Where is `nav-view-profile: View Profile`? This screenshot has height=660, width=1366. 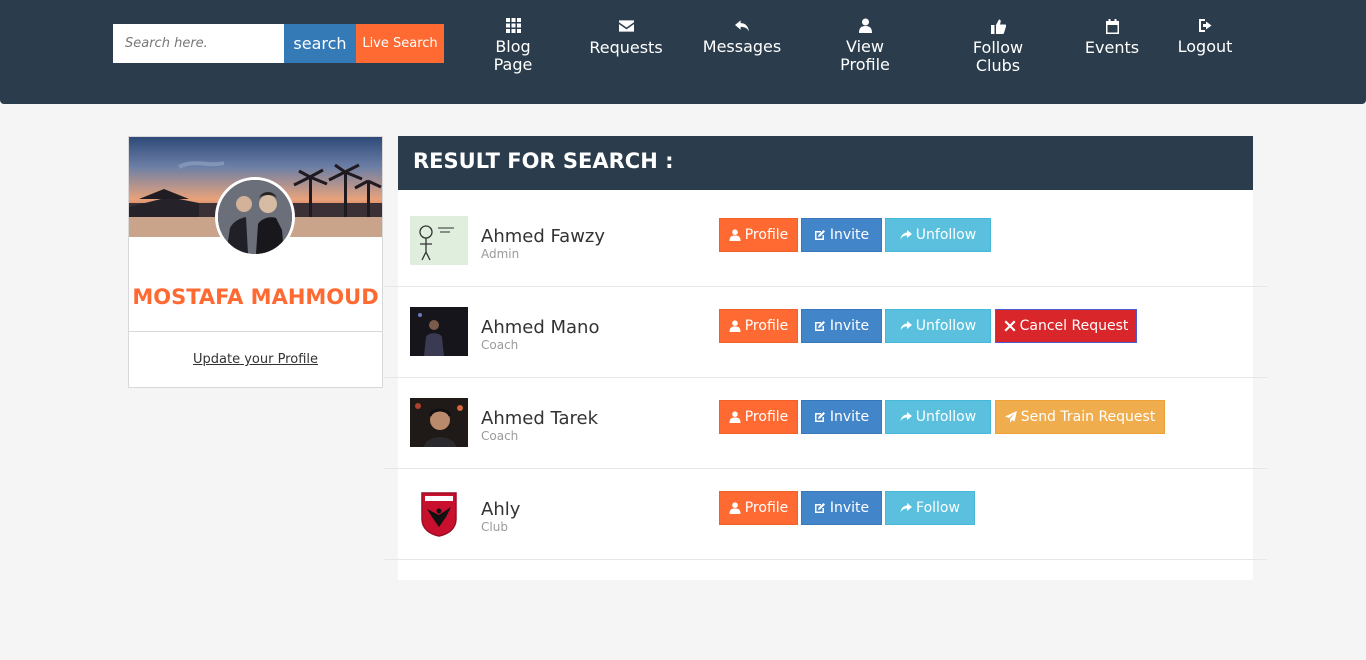
nav-view-profile: View Profile is located at coordinates (865, 46).